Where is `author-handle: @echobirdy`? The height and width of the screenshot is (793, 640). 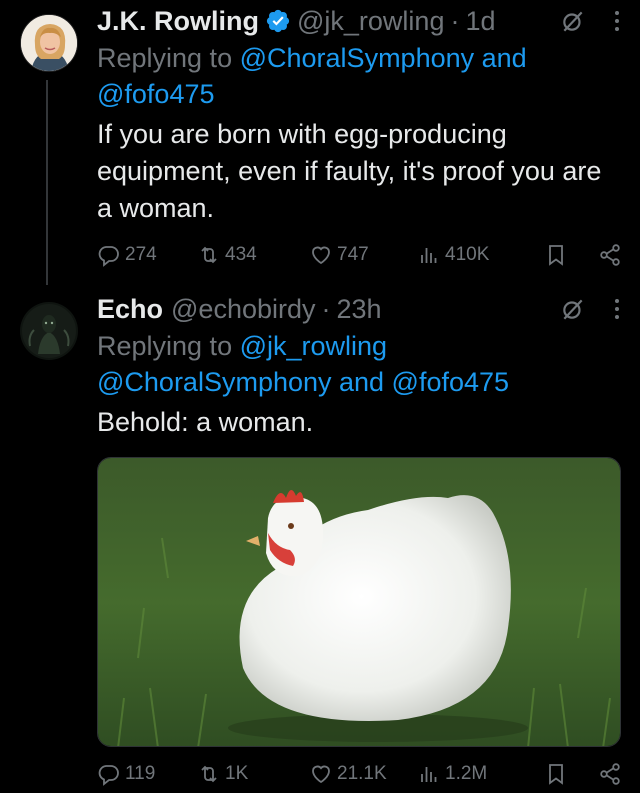 author-handle: @echobirdy is located at coordinates (243, 309).